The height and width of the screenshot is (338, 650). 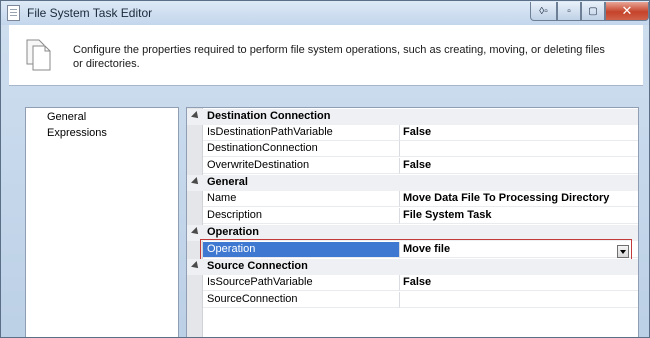 I want to click on property-row: SourceConnection, so click(x=412, y=300).